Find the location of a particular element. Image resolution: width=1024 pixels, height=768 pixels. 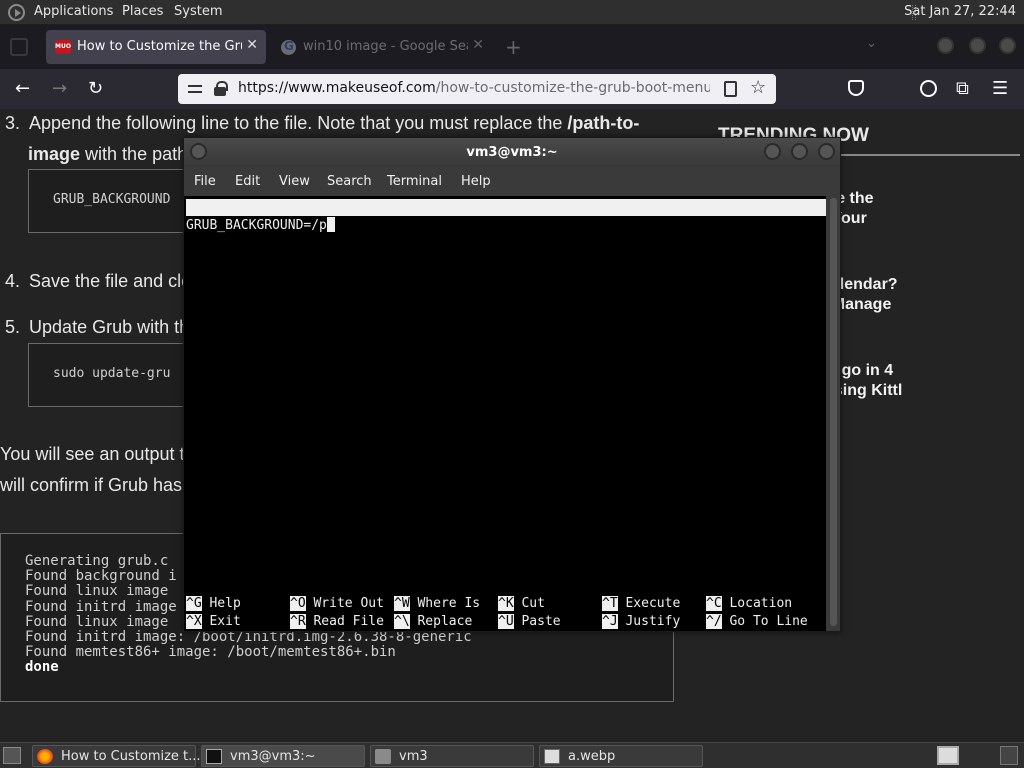

lock-icon is located at coordinates (221, 88).